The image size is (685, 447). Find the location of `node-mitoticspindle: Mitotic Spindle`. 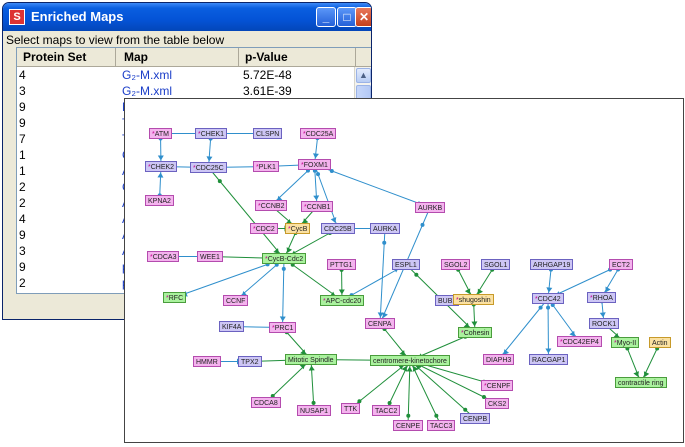

node-mitoticspindle: Mitotic Spindle is located at coordinates (311, 359).